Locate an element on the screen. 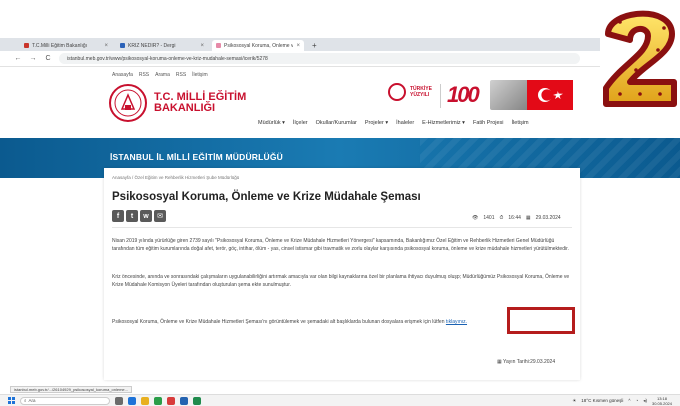 Image resolution: width=680 pixels, height=406 pixels. search-link: Arama is located at coordinates (162, 75).